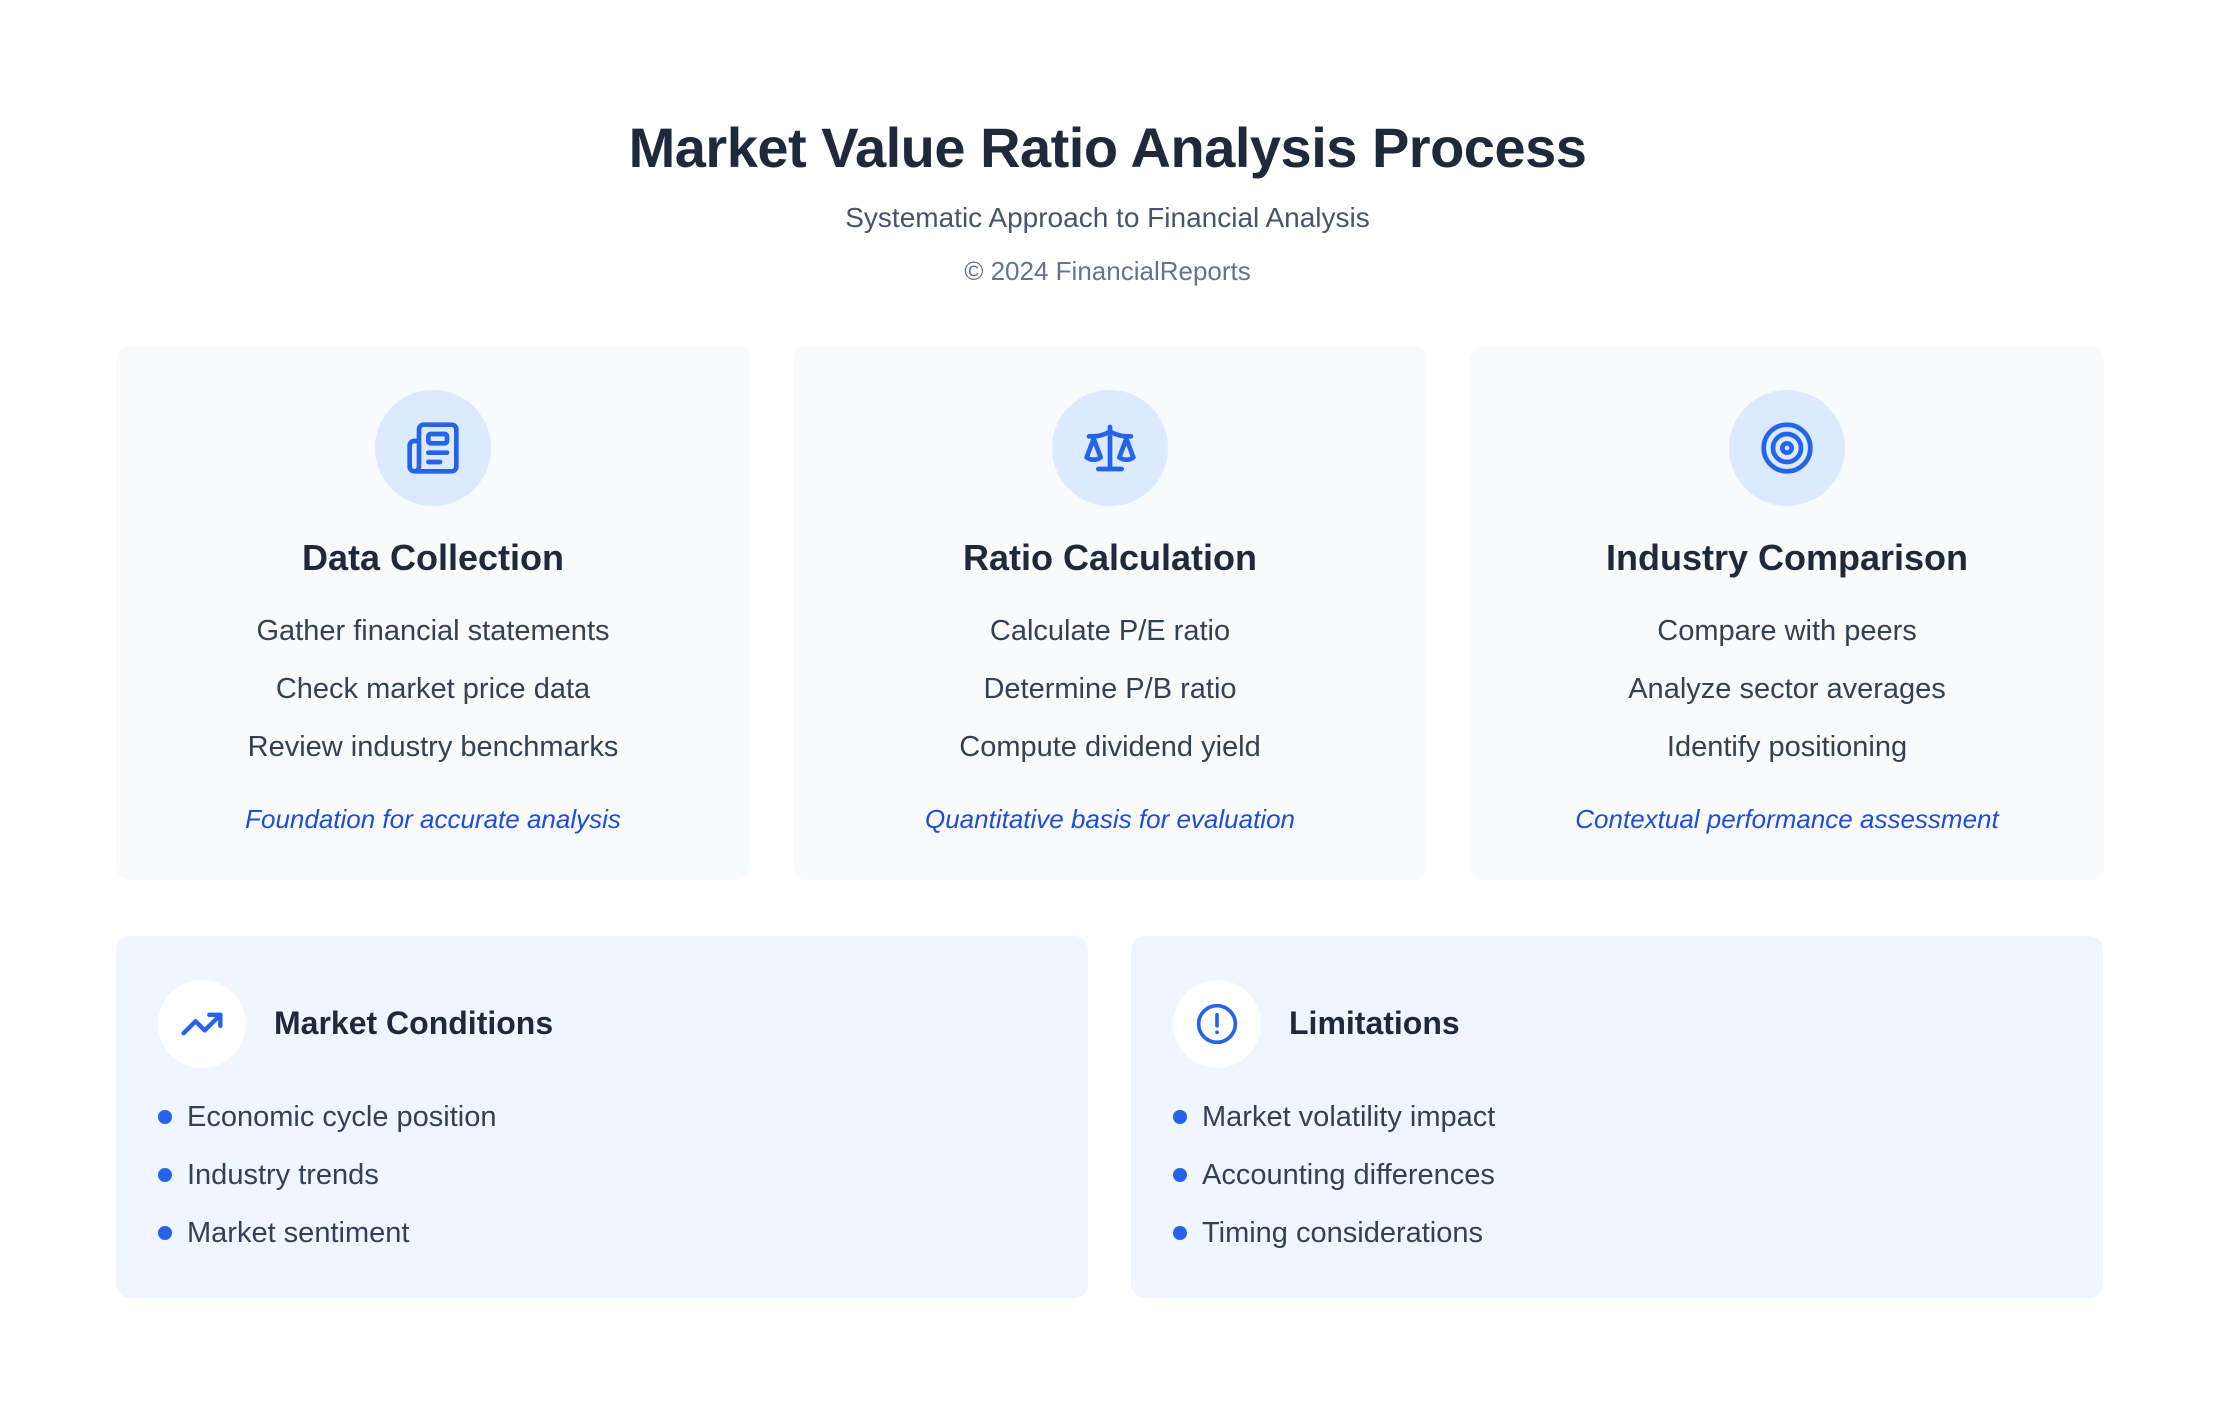  What do you see at coordinates (1349, 1117) in the screenshot?
I see `list-item-label: Market volatility impact` at bounding box center [1349, 1117].